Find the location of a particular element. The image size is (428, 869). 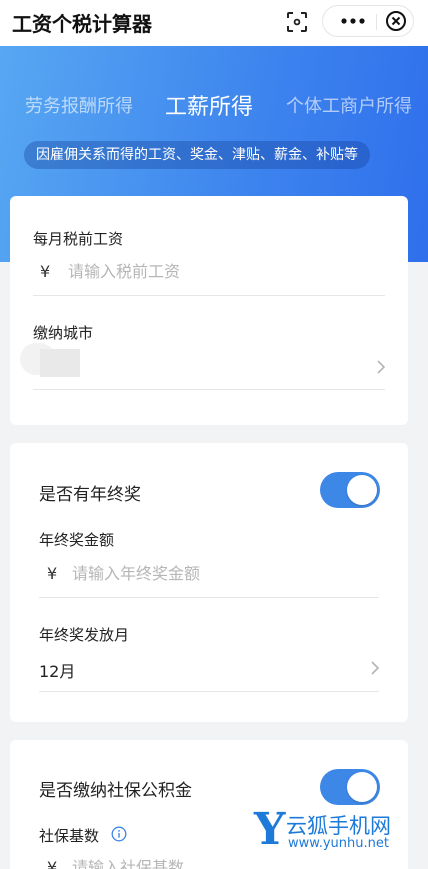

insurance-toggle is located at coordinates (350, 787).